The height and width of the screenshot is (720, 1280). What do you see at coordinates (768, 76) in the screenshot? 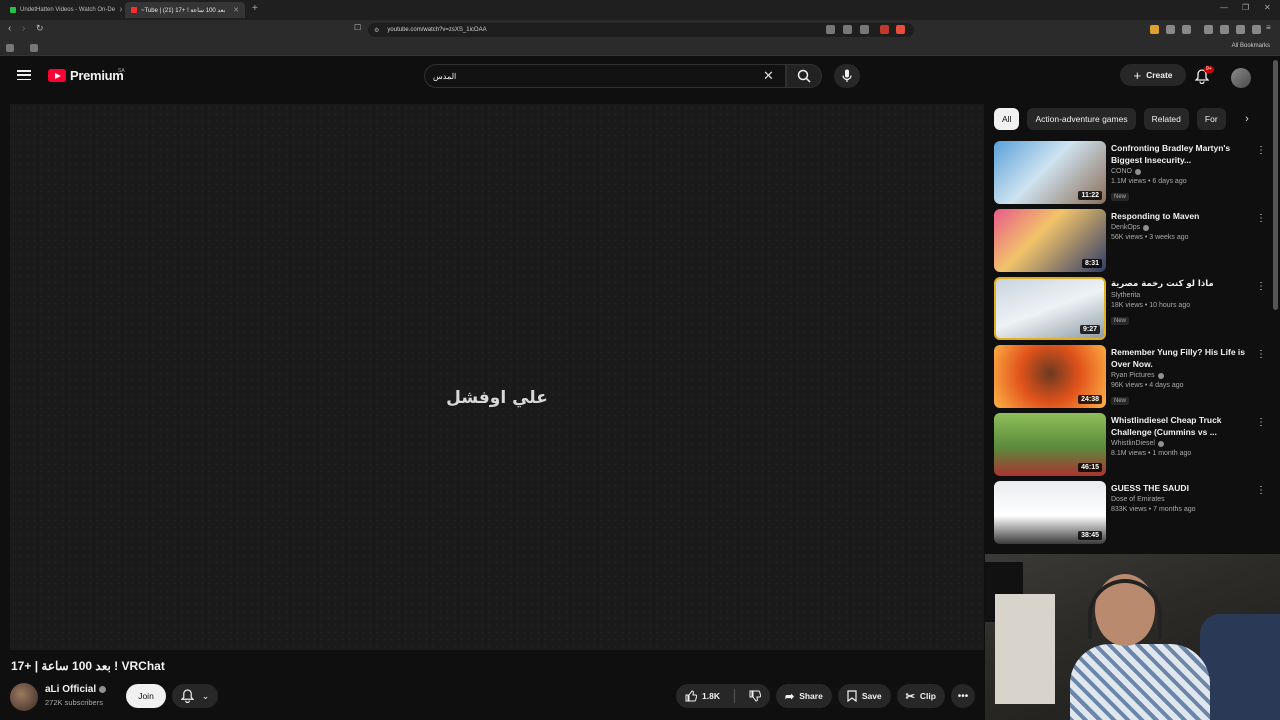
I see `clear-search-icon: ✕` at bounding box center [768, 76].